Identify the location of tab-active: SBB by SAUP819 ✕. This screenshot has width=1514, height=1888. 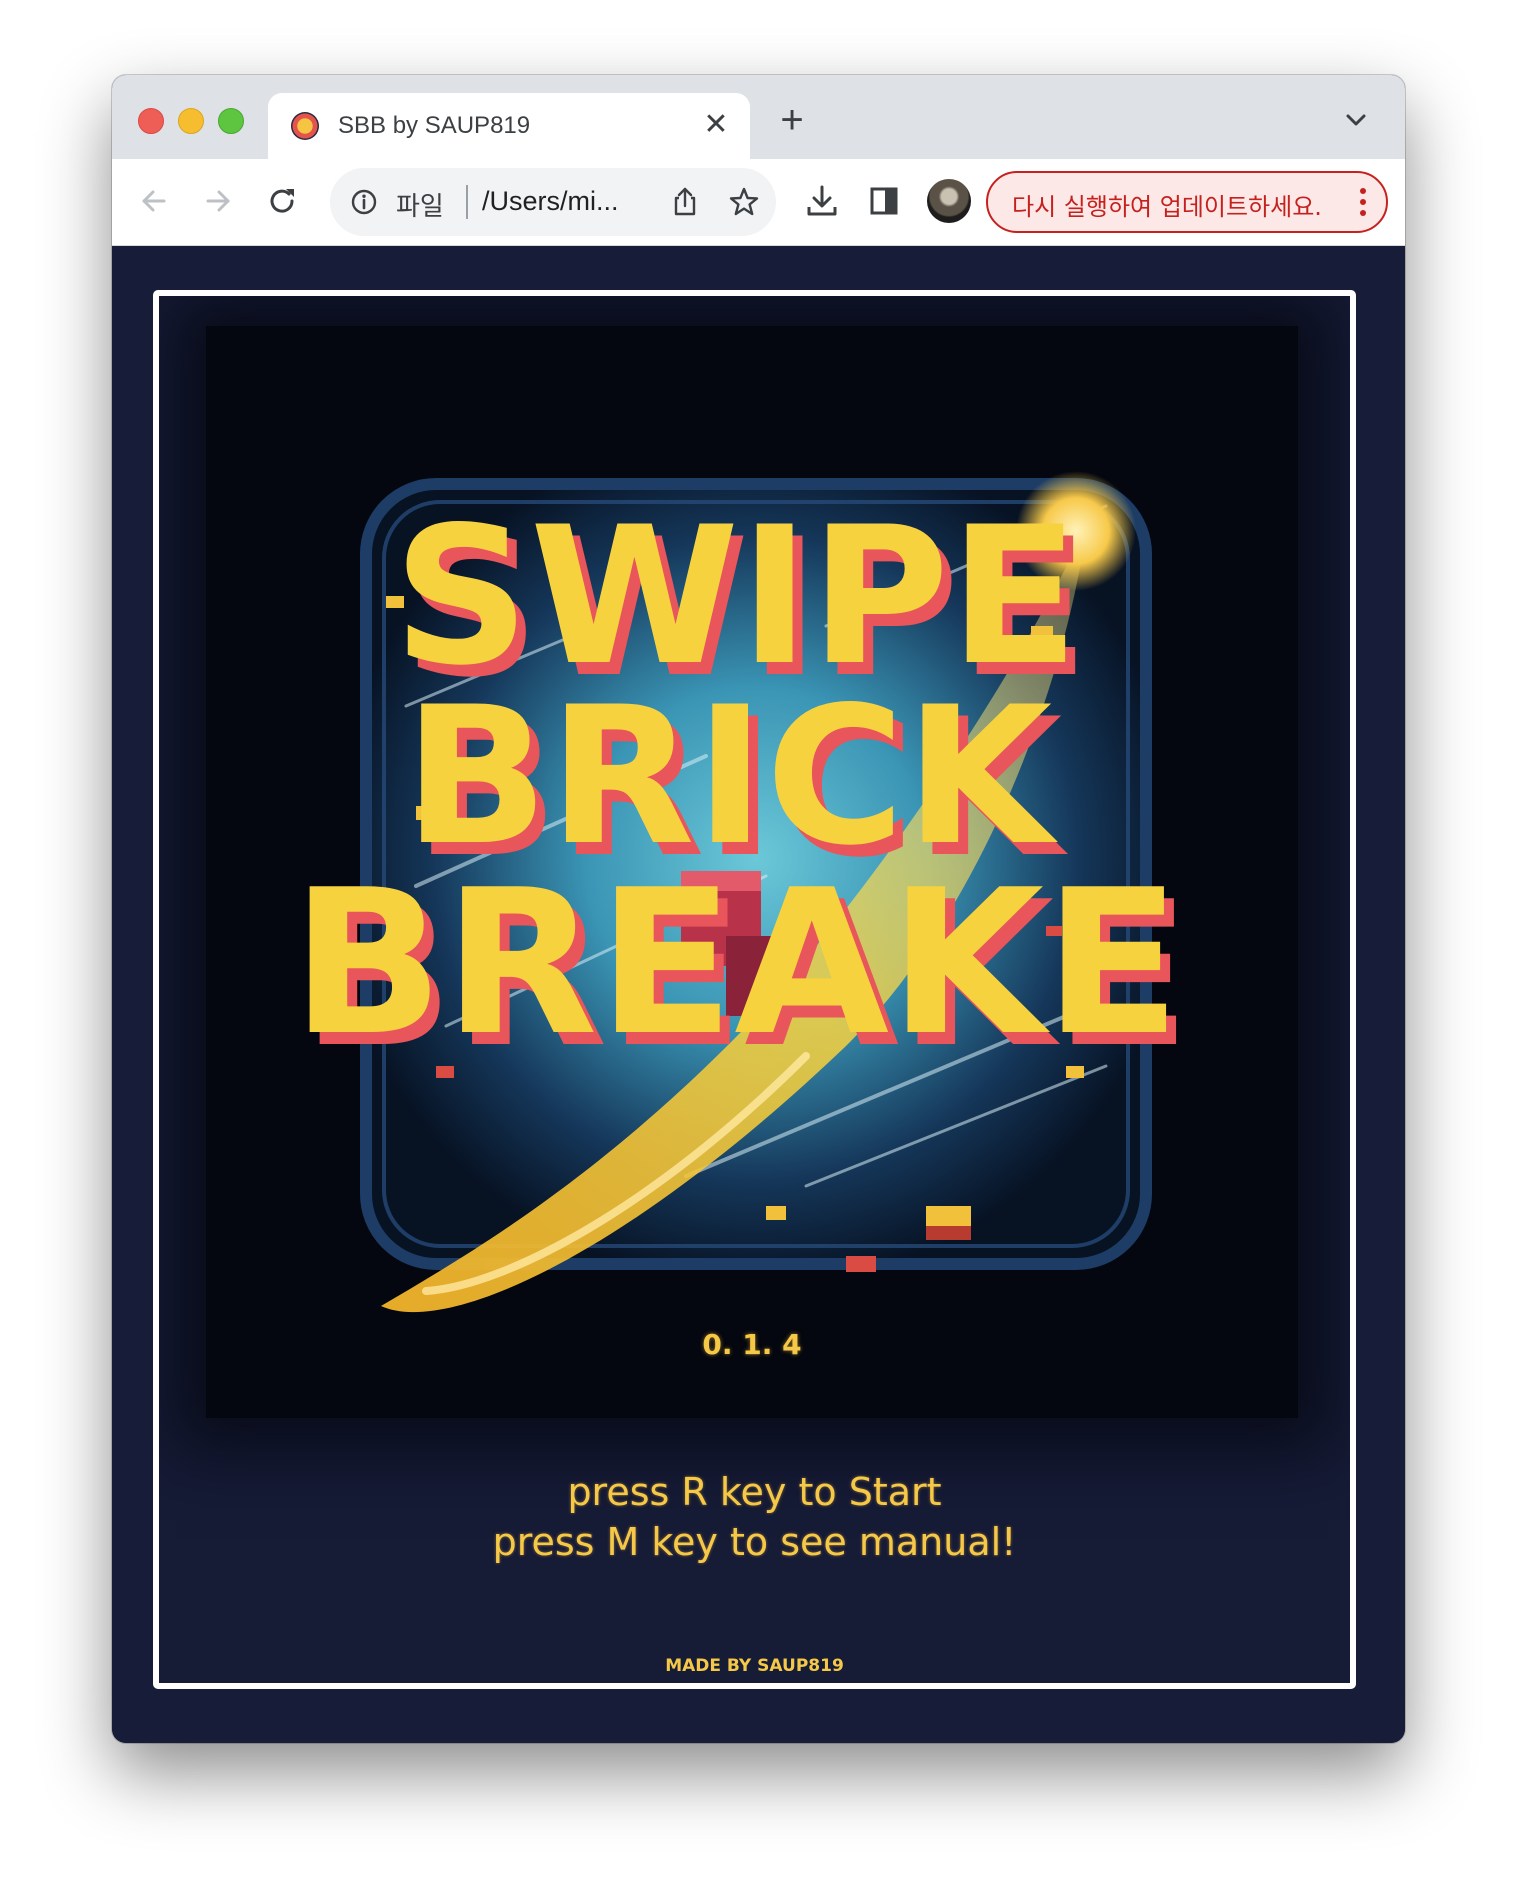
(509, 126).